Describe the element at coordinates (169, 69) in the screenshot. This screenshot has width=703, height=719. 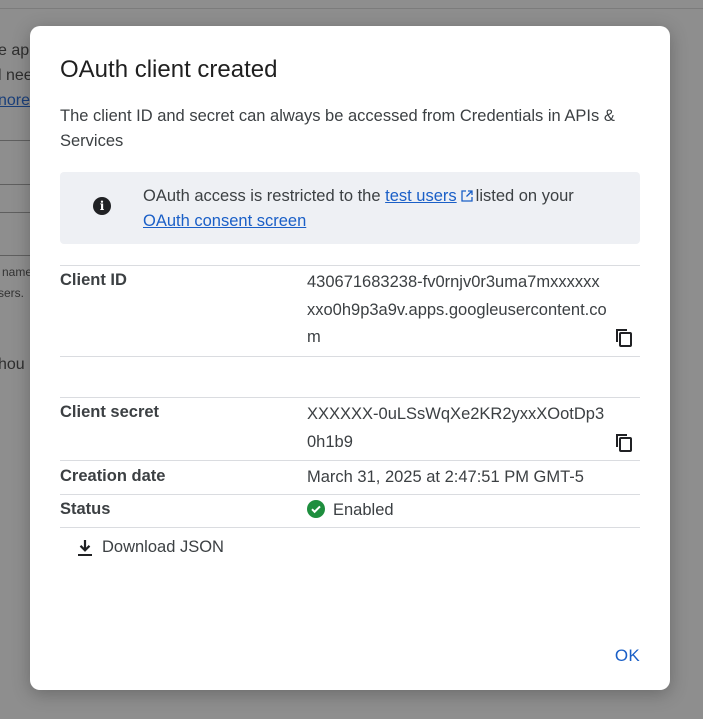
I see `dialog-title: OAuth client created` at that location.